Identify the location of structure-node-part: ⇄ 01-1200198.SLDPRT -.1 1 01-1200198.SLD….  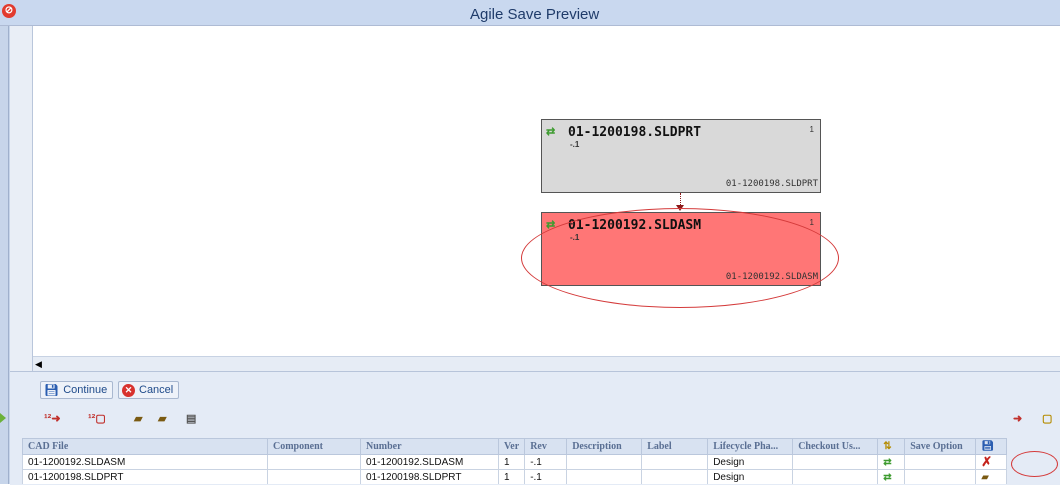
(681, 156).